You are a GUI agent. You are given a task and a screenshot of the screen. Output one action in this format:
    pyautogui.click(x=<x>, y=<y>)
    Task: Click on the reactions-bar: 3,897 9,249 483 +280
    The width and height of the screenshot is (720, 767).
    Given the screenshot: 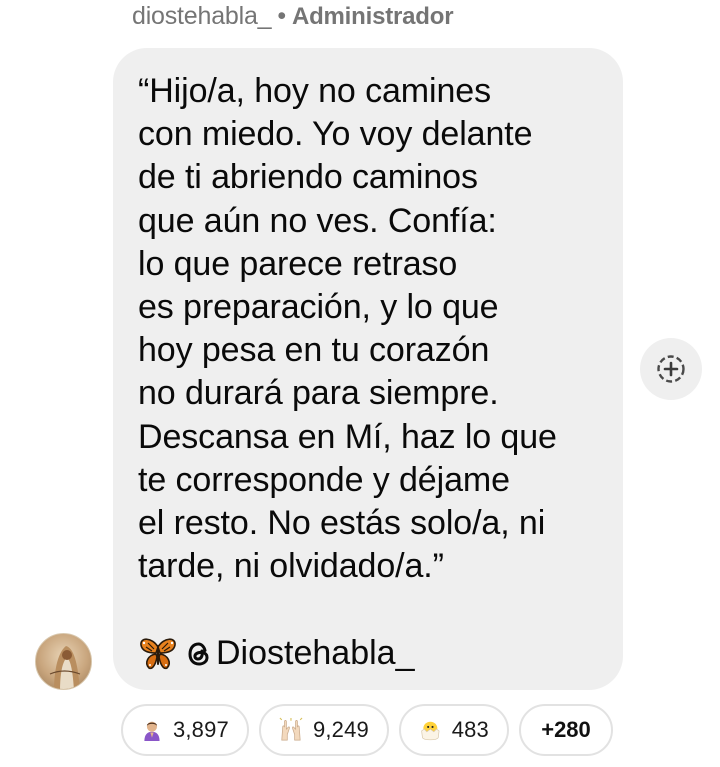 What is the action you would take?
    pyautogui.click(x=367, y=730)
    